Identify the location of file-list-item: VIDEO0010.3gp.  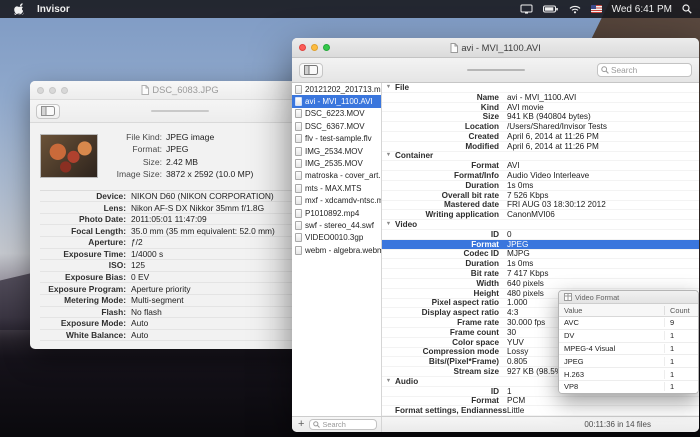
(336, 238).